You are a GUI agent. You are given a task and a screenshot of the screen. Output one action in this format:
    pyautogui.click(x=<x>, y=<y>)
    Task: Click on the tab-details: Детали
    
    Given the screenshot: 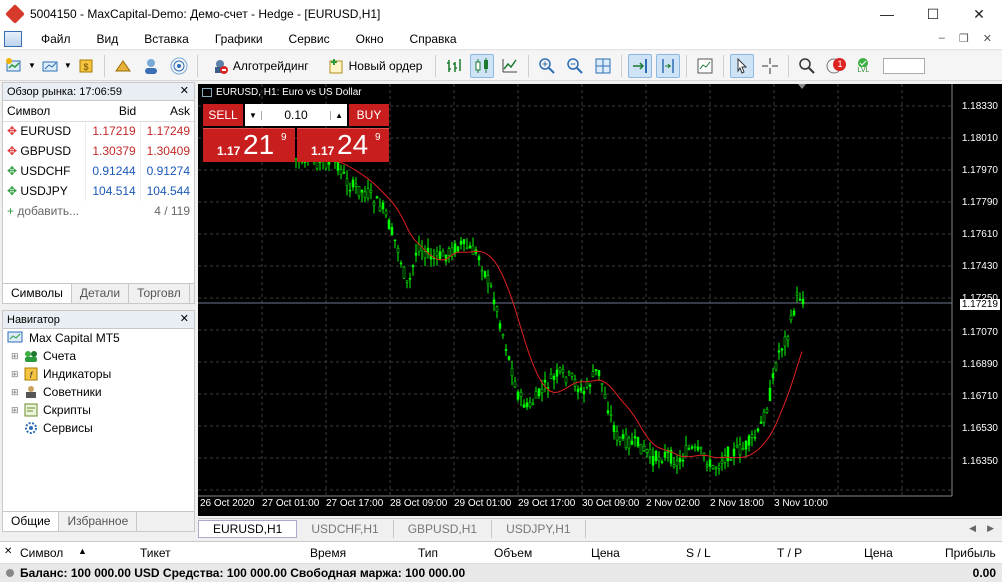 What is the action you would take?
    pyautogui.click(x=101, y=293)
    